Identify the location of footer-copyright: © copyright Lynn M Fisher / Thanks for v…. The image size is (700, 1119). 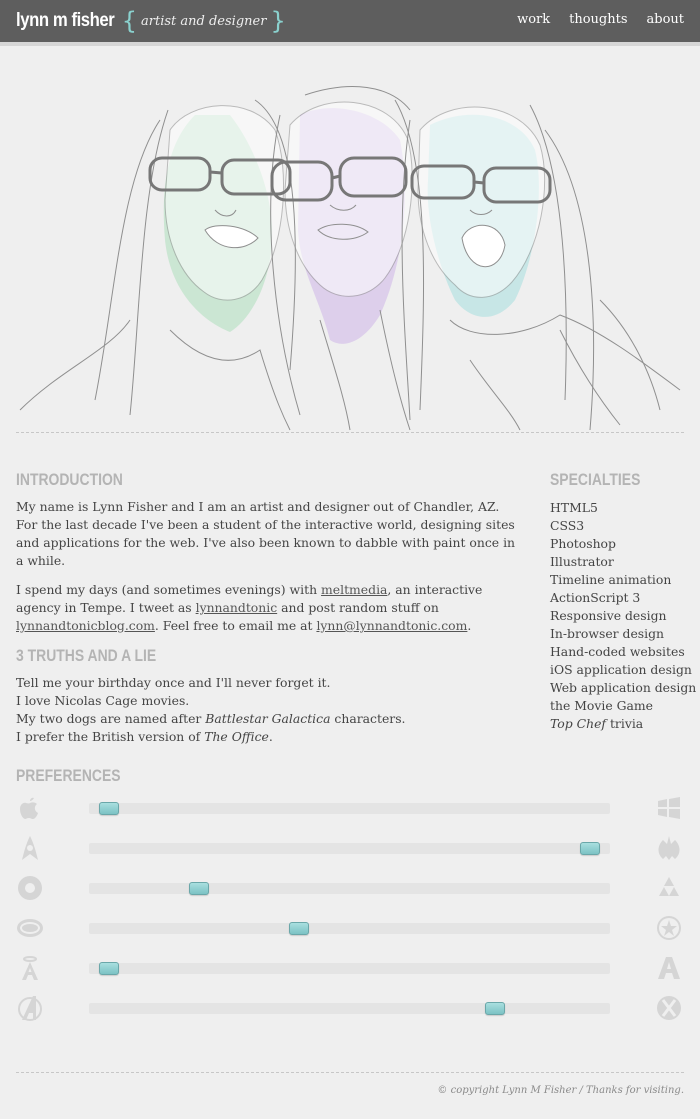
(560, 1090).